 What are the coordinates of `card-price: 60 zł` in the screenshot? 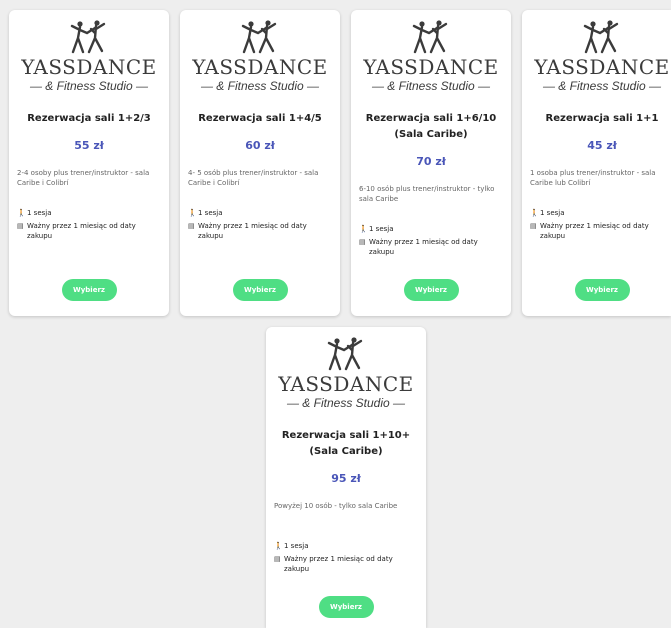 It's located at (260, 145).